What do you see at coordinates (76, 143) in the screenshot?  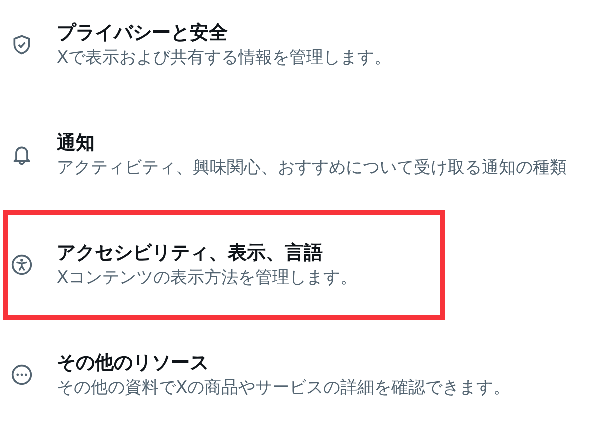 I see `item-title: 通知` at bounding box center [76, 143].